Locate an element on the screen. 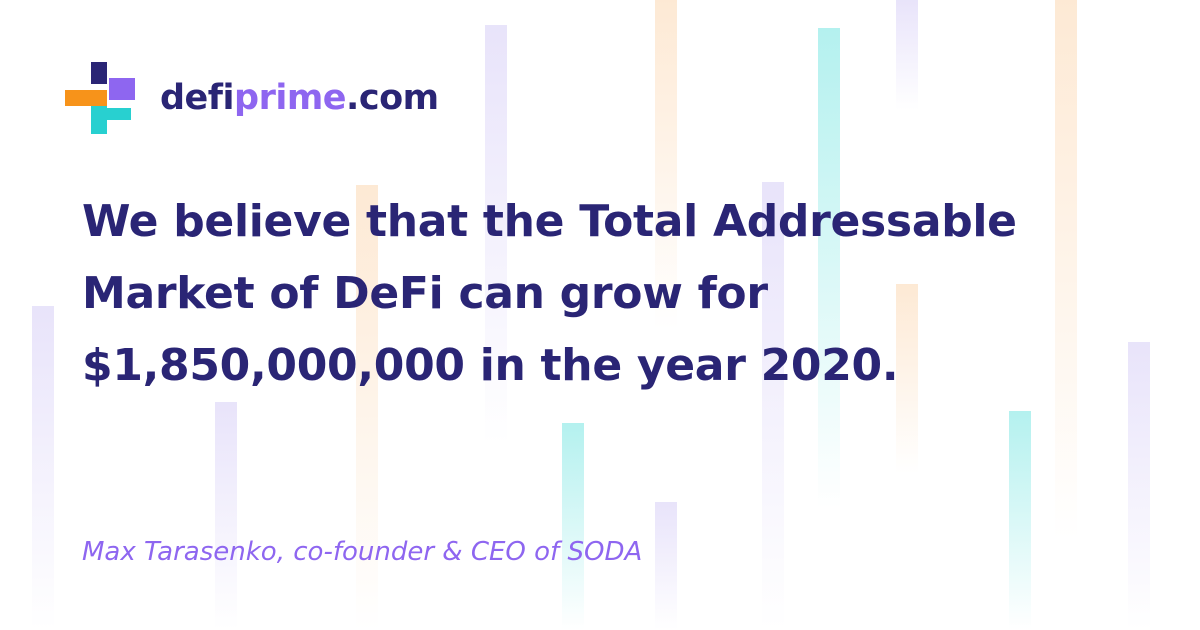  brand-name-prime: prime is located at coordinates (290, 97).